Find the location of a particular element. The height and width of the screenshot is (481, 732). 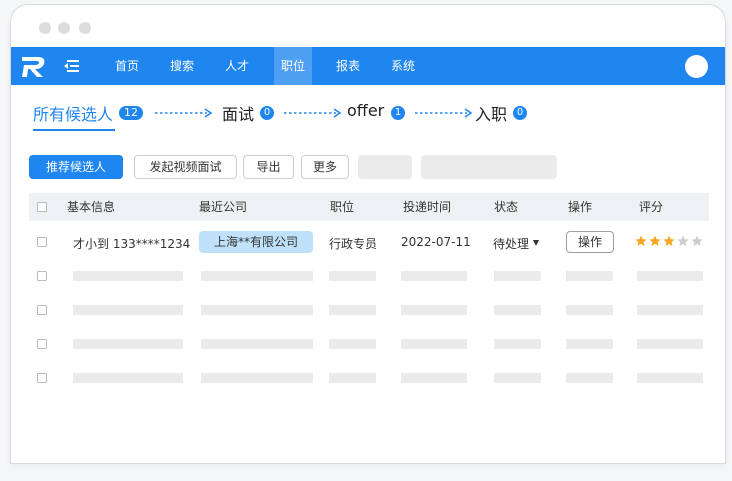

position-cell: 行政专员 is located at coordinates (353, 244).